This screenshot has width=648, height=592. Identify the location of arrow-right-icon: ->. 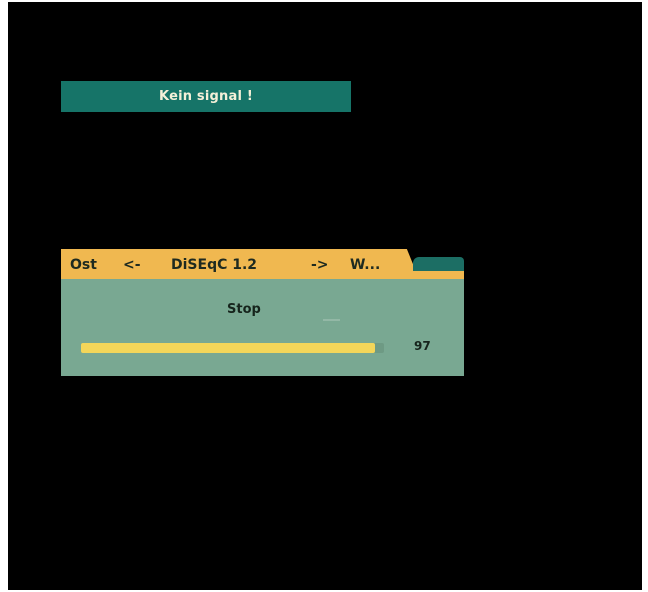
(320, 264).